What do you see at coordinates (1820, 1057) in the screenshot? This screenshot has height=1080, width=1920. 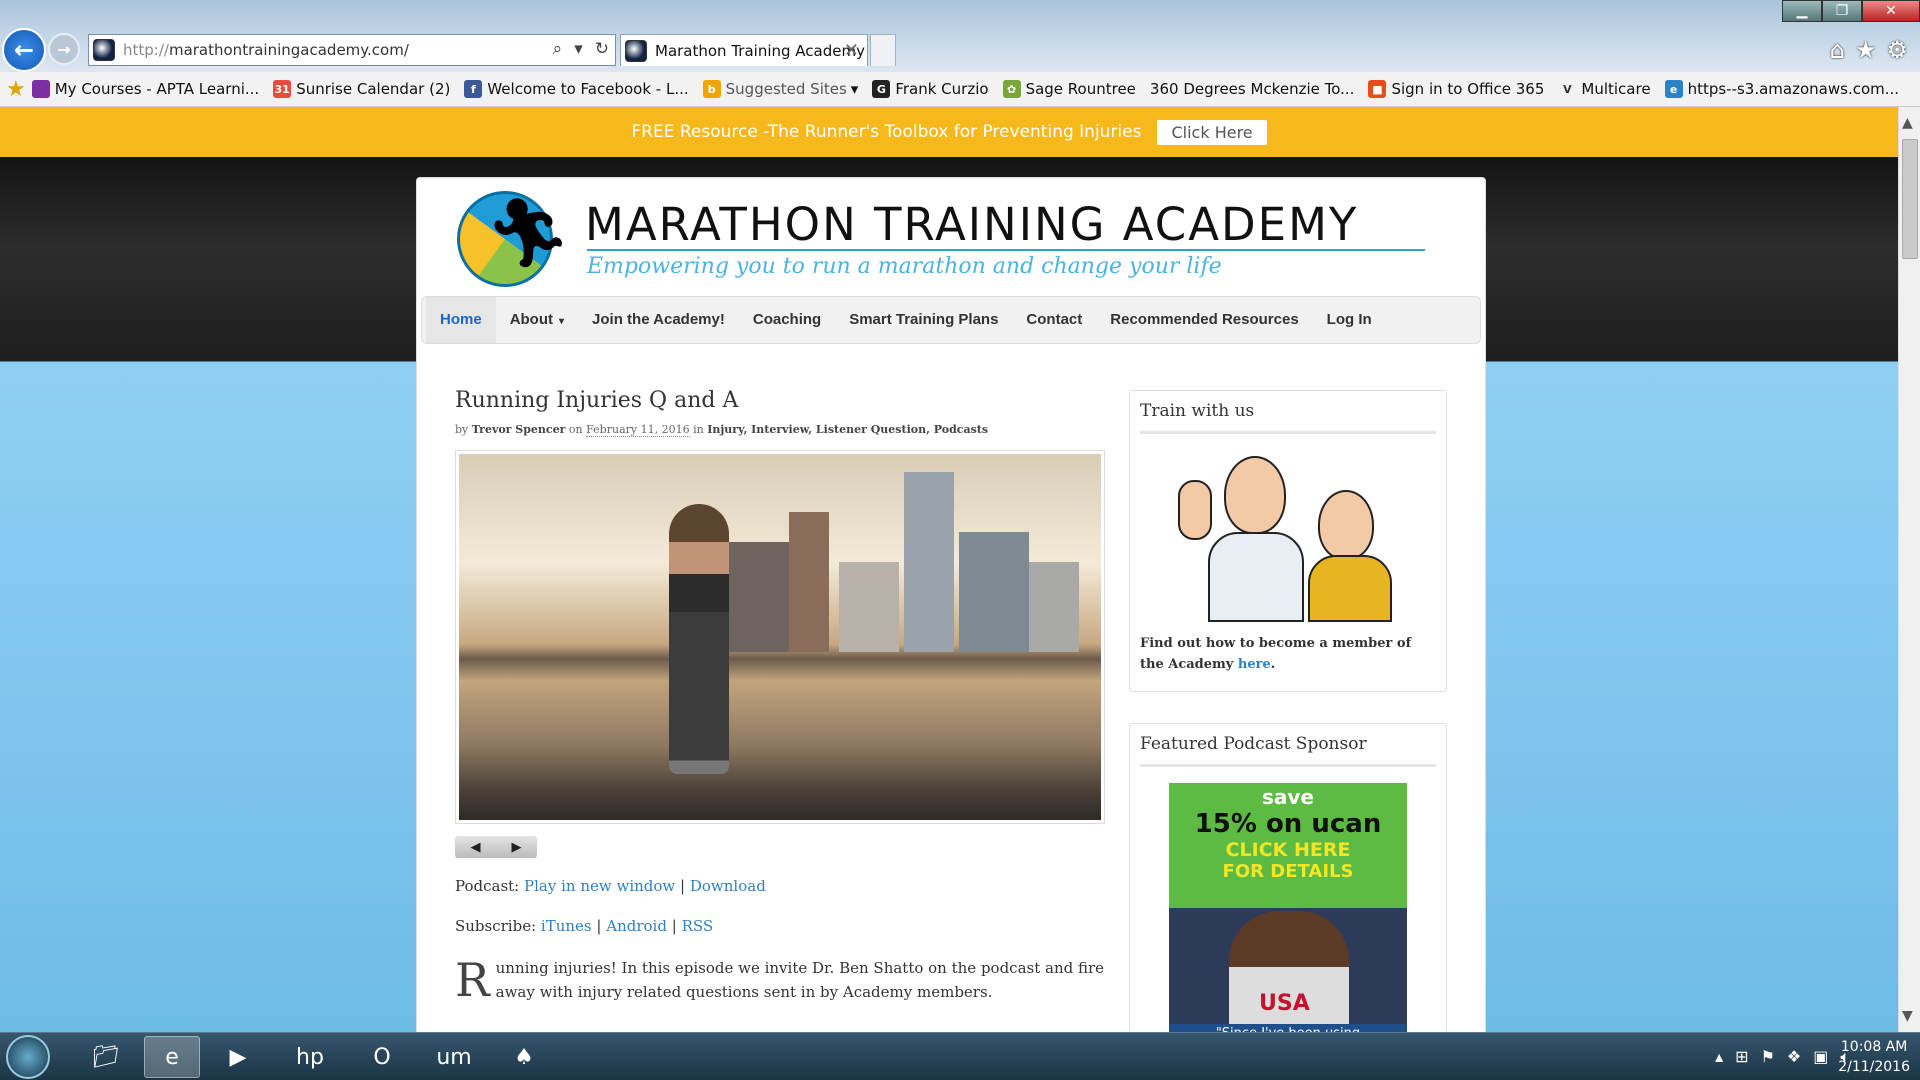 I see `network-icon: ▣` at bounding box center [1820, 1057].